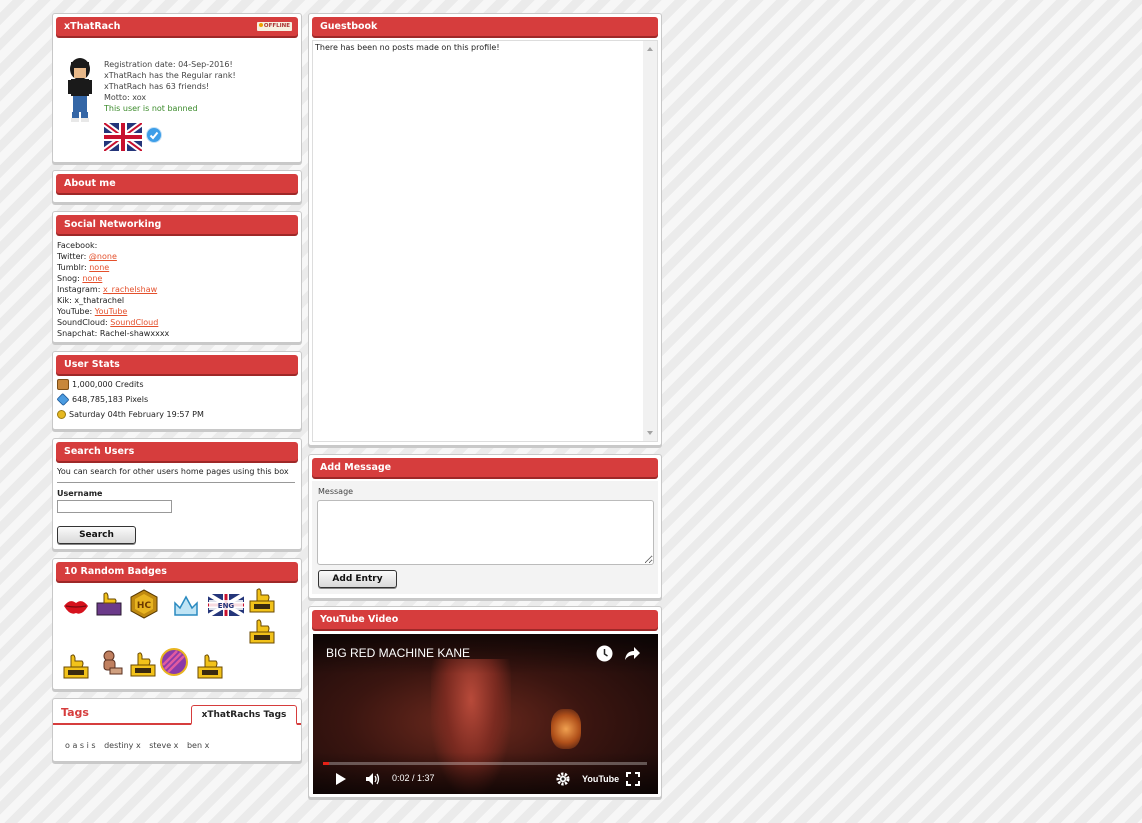 This screenshot has height=823, width=1142. What do you see at coordinates (91, 300) in the screenshot?
I see `social-kik: Kik: x_thatrachel` at bounding box center [91, 300].